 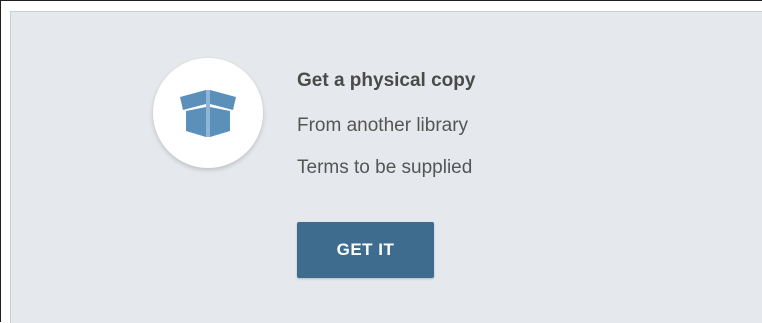 I want to click on get-it-button: GET IT, so click(x=365, y=250).